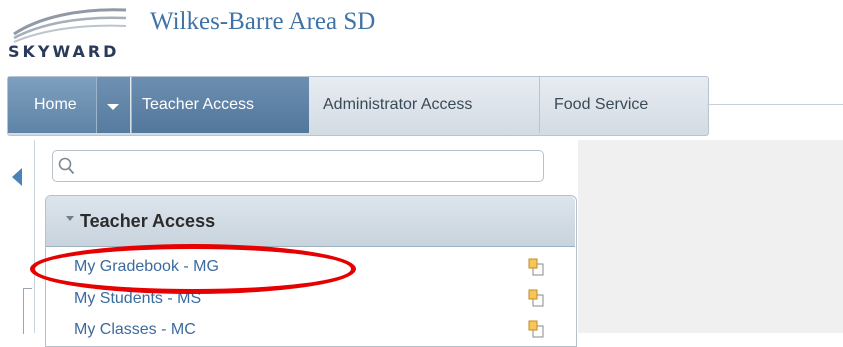 The width and height of the screenshot is (843, 347). I want to click on nav-home-dropdown-button, so click(113, 105).